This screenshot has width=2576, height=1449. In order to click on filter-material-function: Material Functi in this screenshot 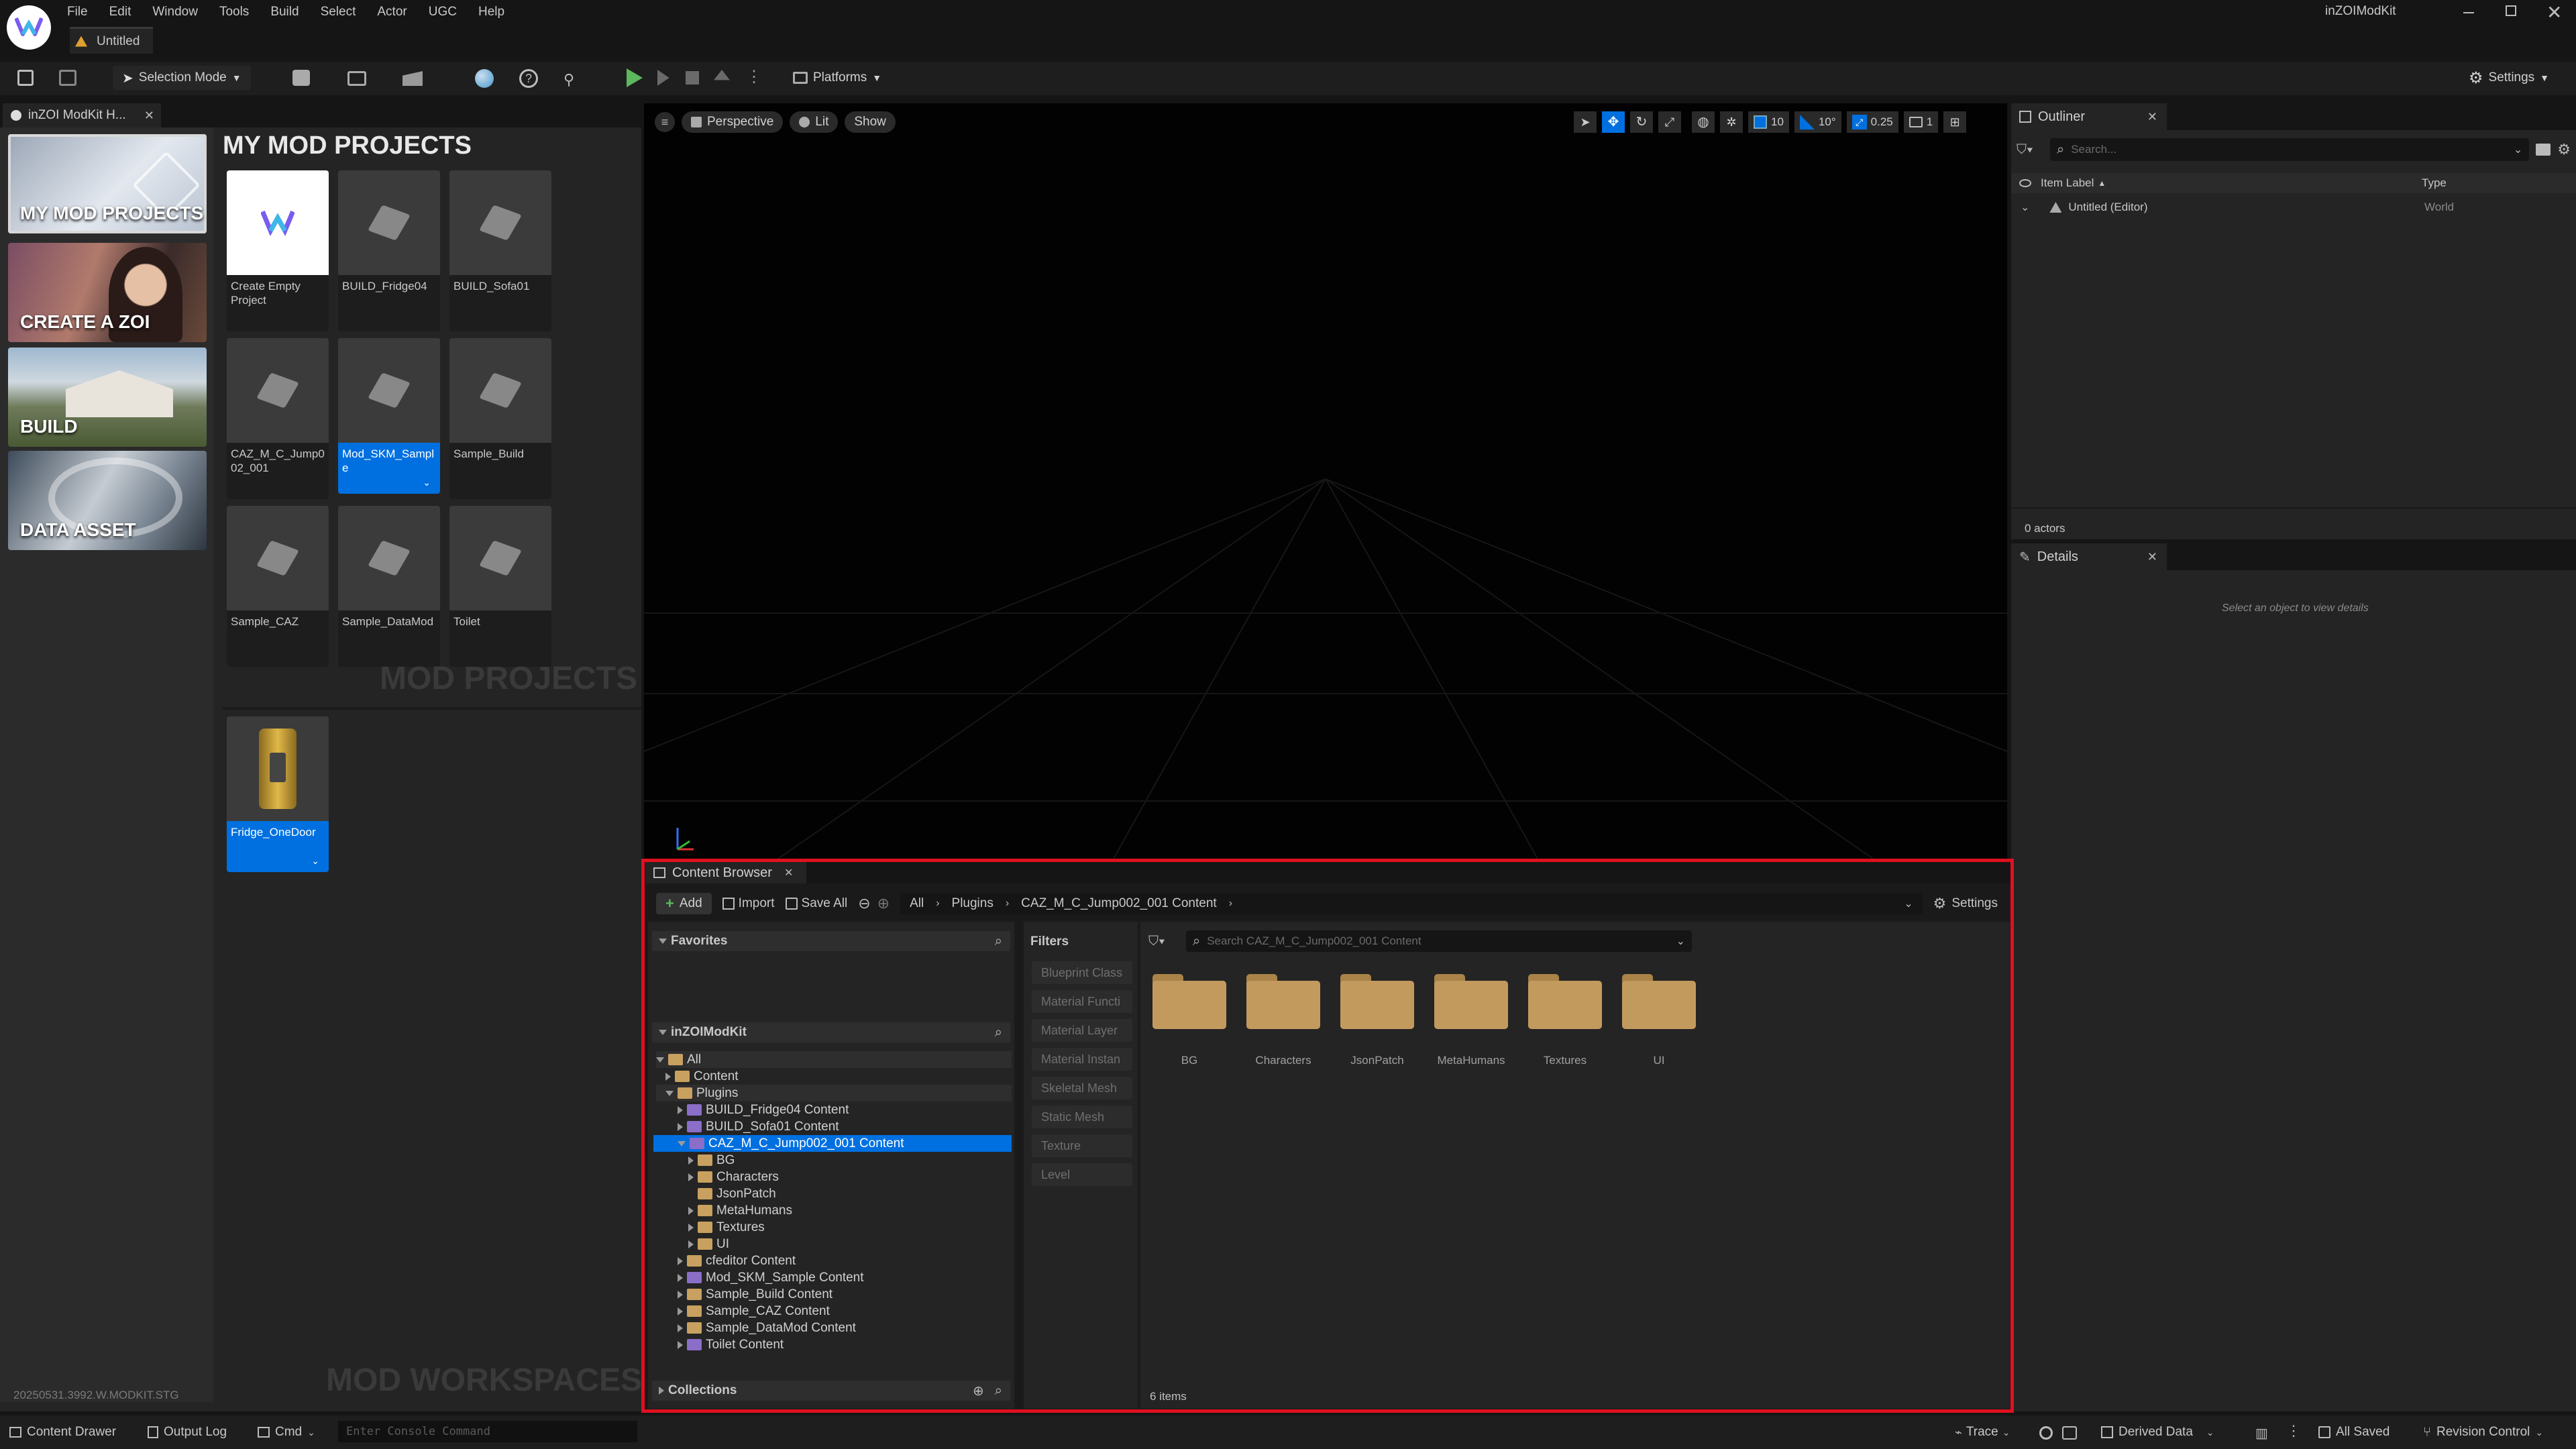, I will do `click(1082, 1001)`.